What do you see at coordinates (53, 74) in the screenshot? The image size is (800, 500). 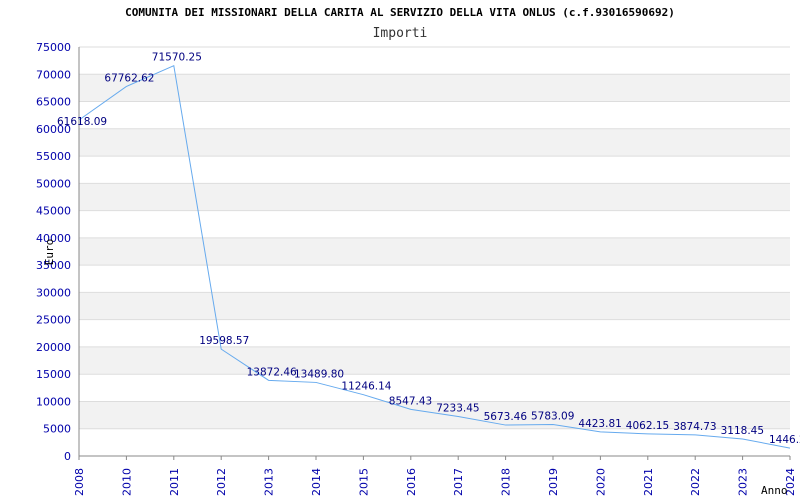 I see `y-tick-label: 70000` at bounding box center [53, 74].